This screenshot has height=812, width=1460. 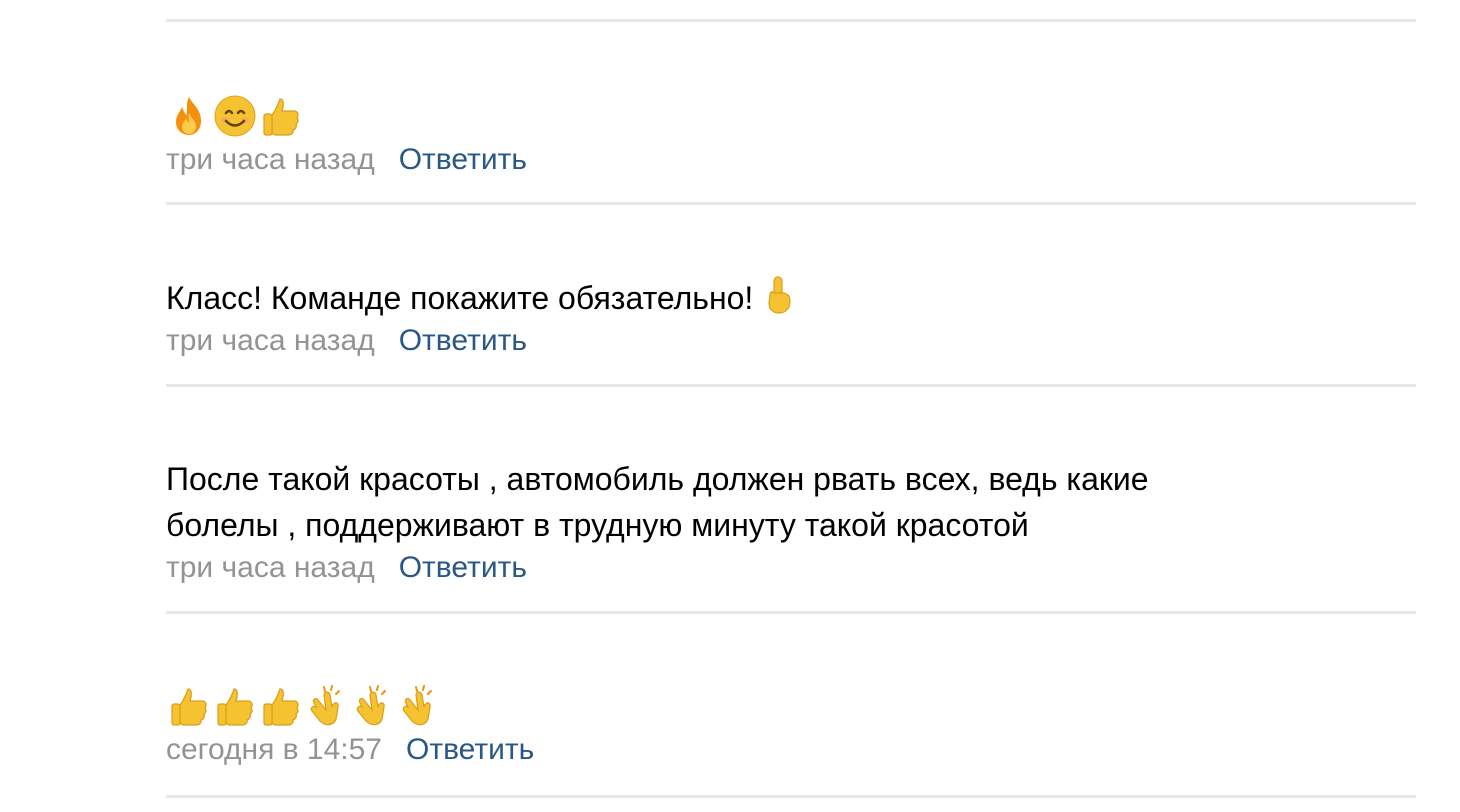 I want to click on index-pointing-up-icon, so click(x=779, y=295).